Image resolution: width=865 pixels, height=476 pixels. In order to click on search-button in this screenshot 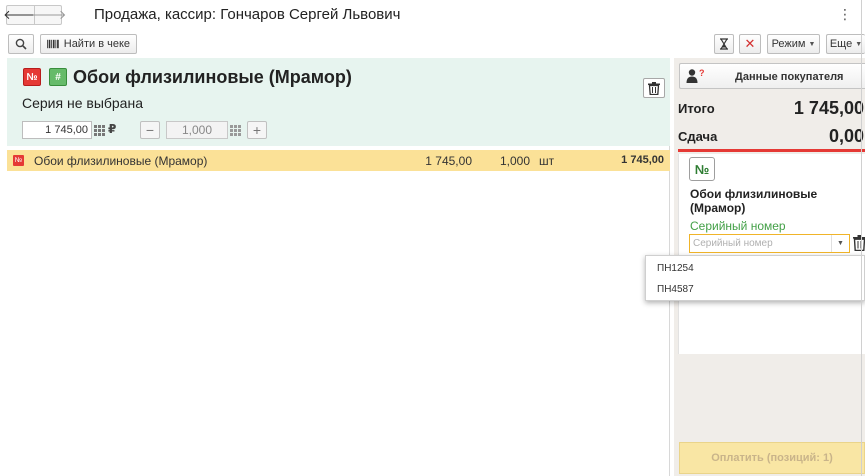, I will do `click(21, 44)`.